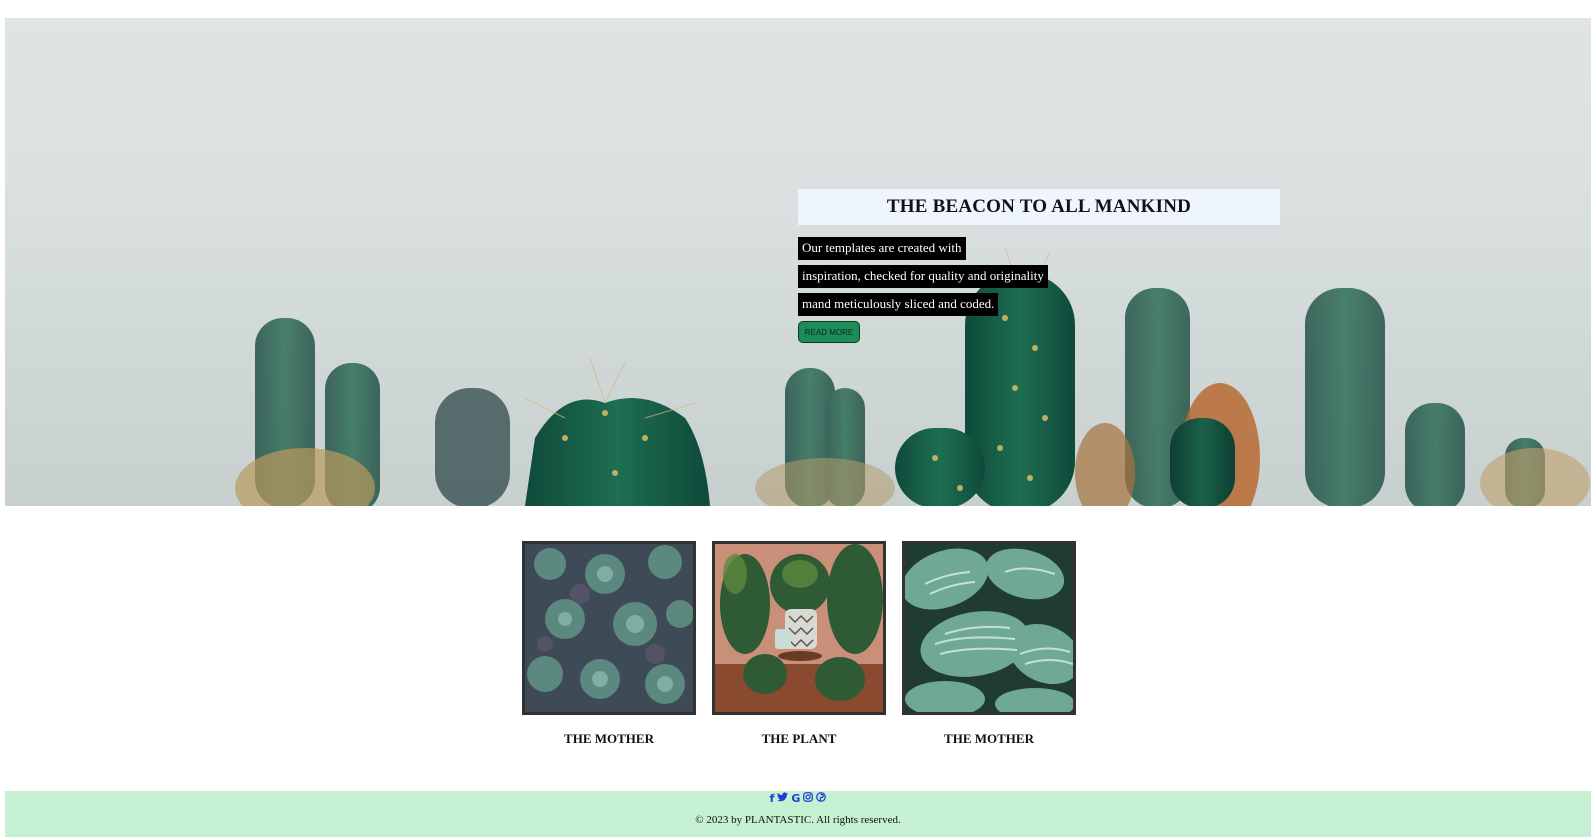 The height and width of the screenshot is (838, 1595). What do you see at coordinates (799, 738) in the screenshot?
I see `gallery-caption: THE PLANT` at bounding box center [799, 738].